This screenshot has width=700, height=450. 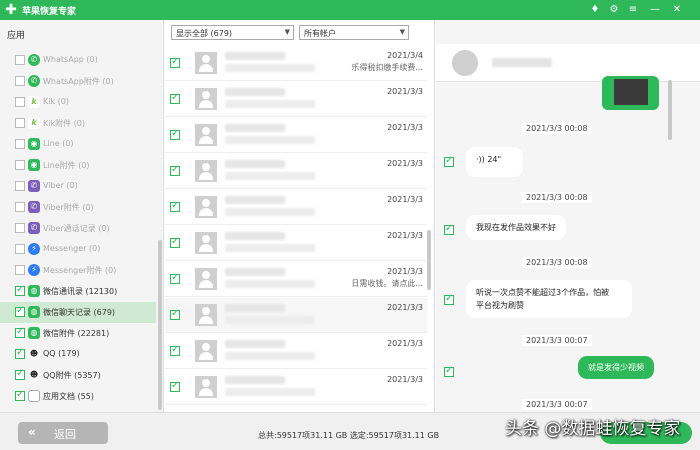 I want to click on sidebar-item: ◍微信通讯录 (12130), so click(x=78, y=291).